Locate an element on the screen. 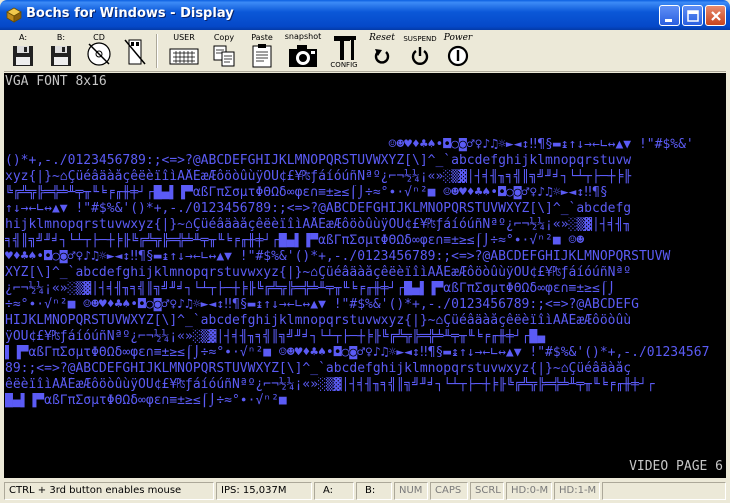 This screenshot has height=503, width=730. power-icon is located at coordinates (458, 56).